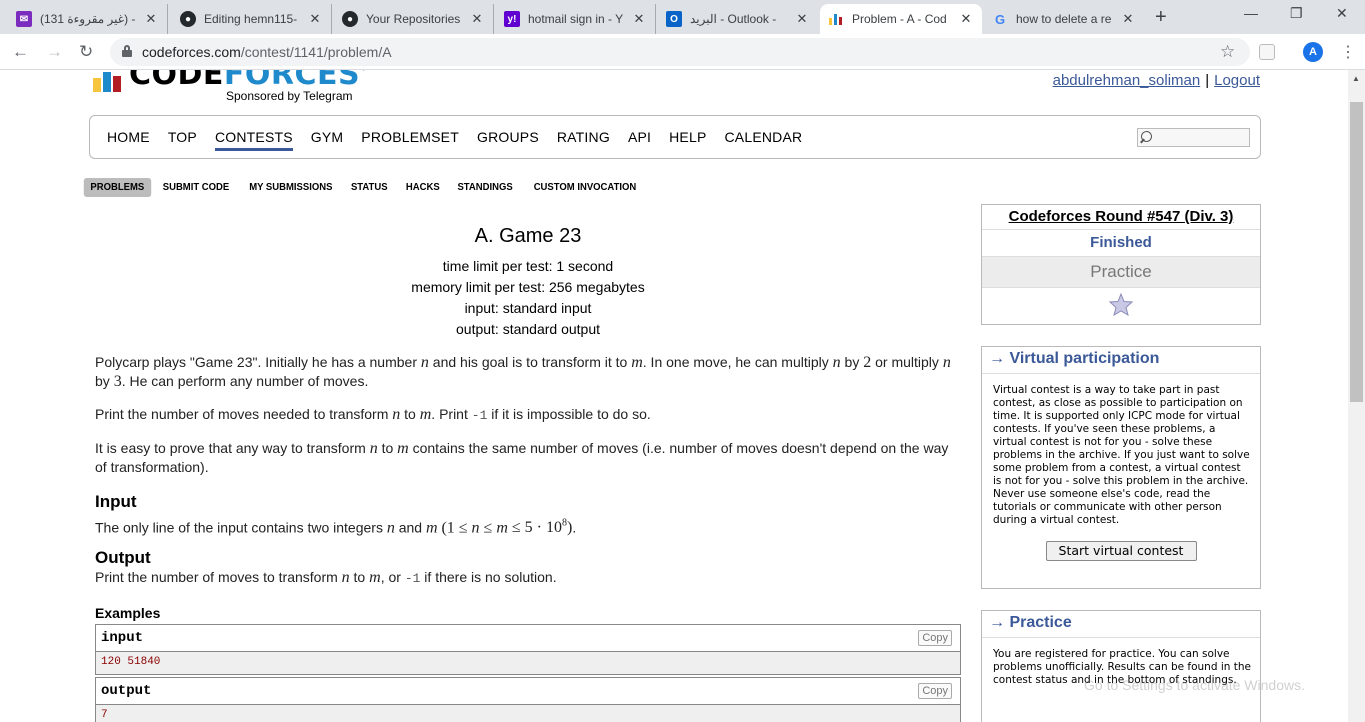 This screenshot has width=1365, height=722. I want to click on time-limit: time limit per test: 1 second, so click(528, 266).